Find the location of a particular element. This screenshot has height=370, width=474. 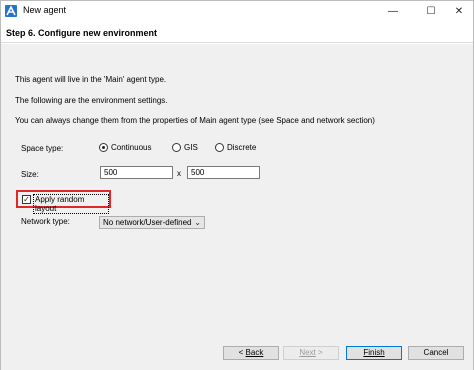

random-layout-highlight: ✓ Apply random layout is located at coordinates (63, 202).